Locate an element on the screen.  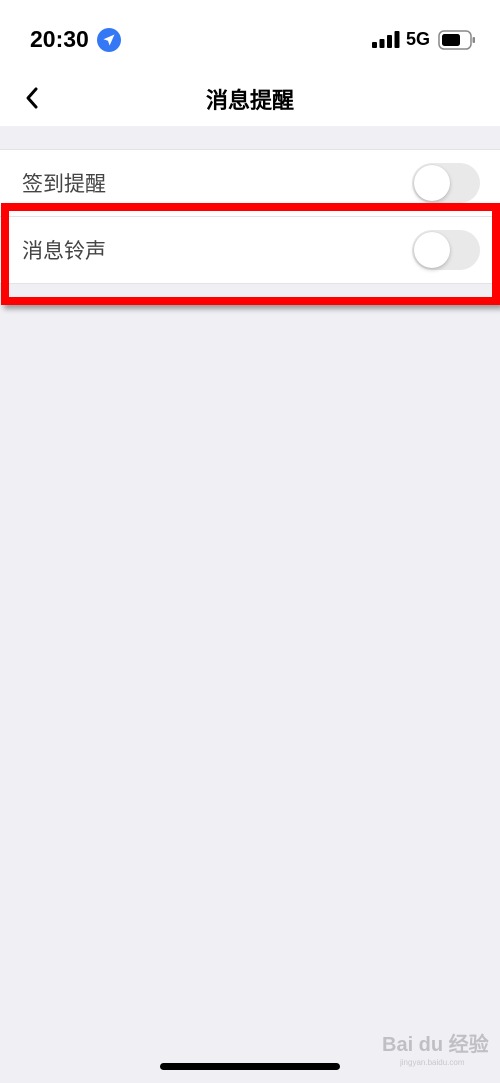
setting-row-checkin-reminder: 签到提醒 is located at coordinates (250, 183).